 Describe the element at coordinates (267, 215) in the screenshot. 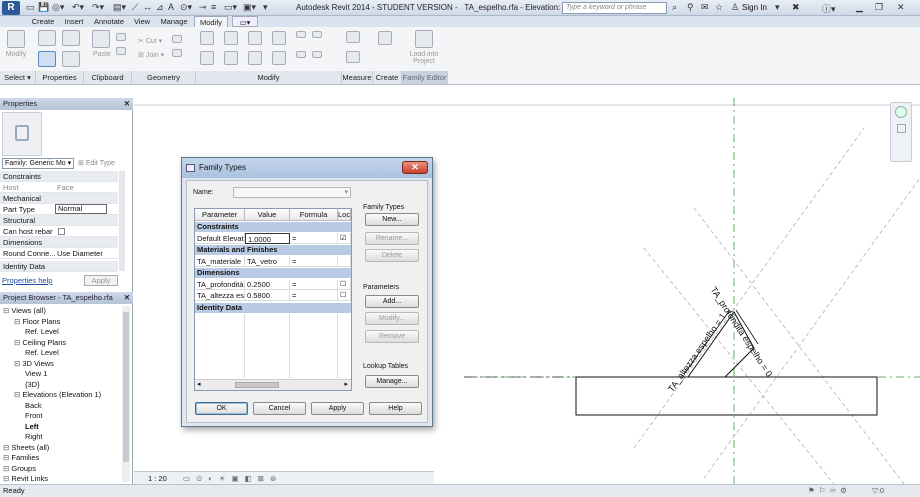

I see `col-value: Value` at that location.